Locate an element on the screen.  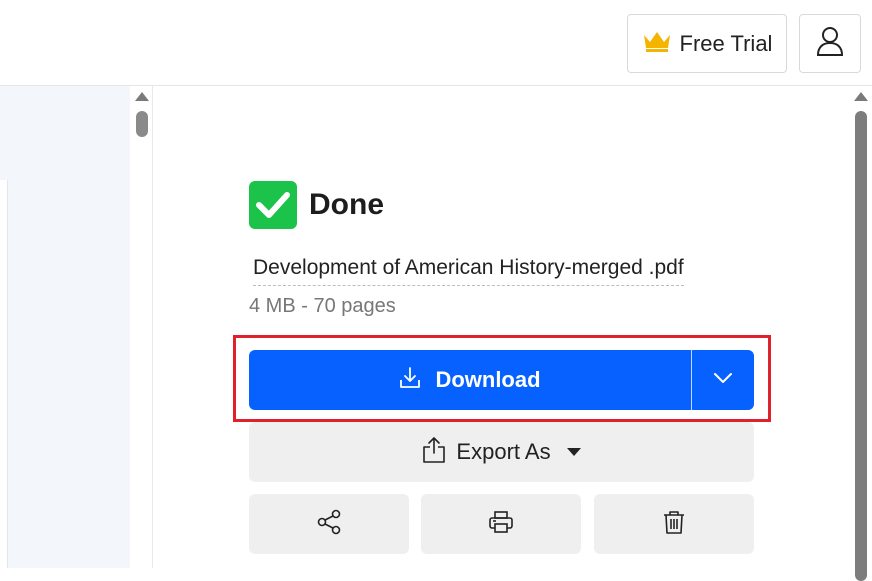
delete-button is located at coordinates (674, 524).